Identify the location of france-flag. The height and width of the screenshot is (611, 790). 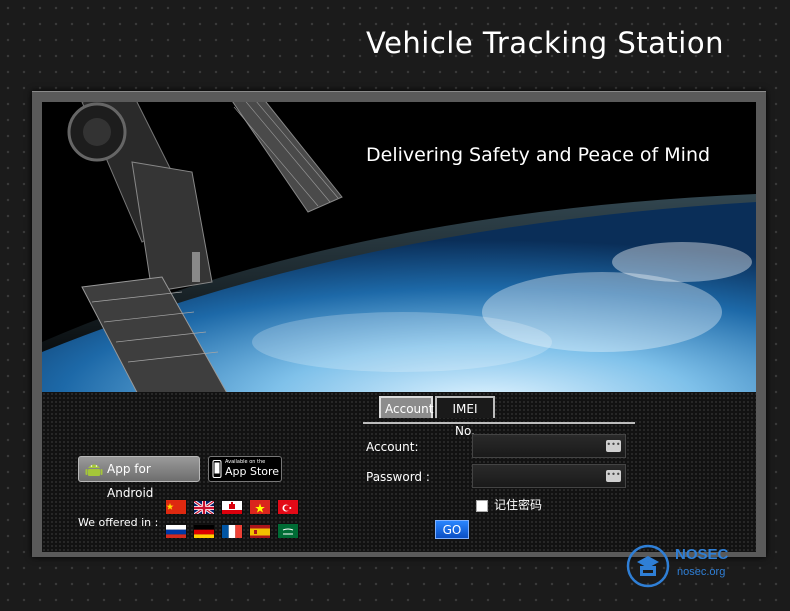
(232, 531).